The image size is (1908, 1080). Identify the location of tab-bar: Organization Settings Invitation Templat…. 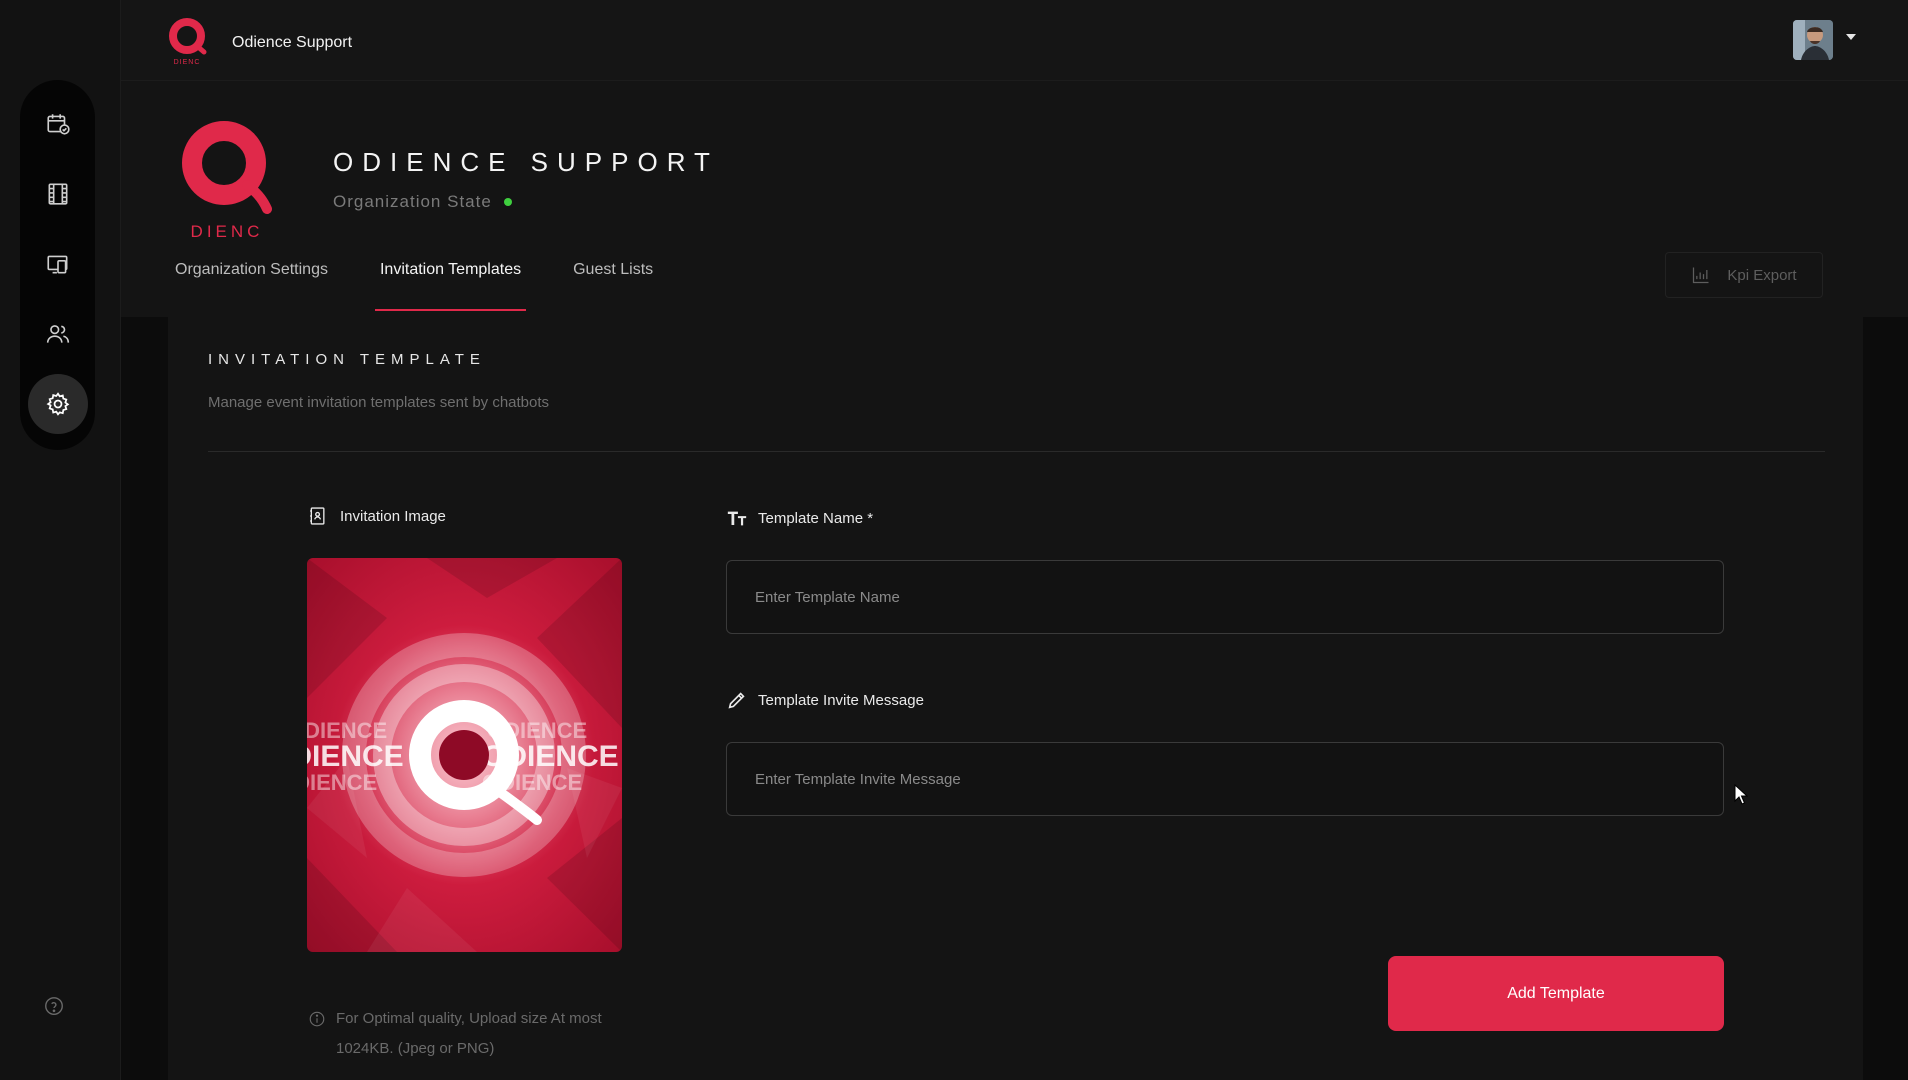
(435, 286).